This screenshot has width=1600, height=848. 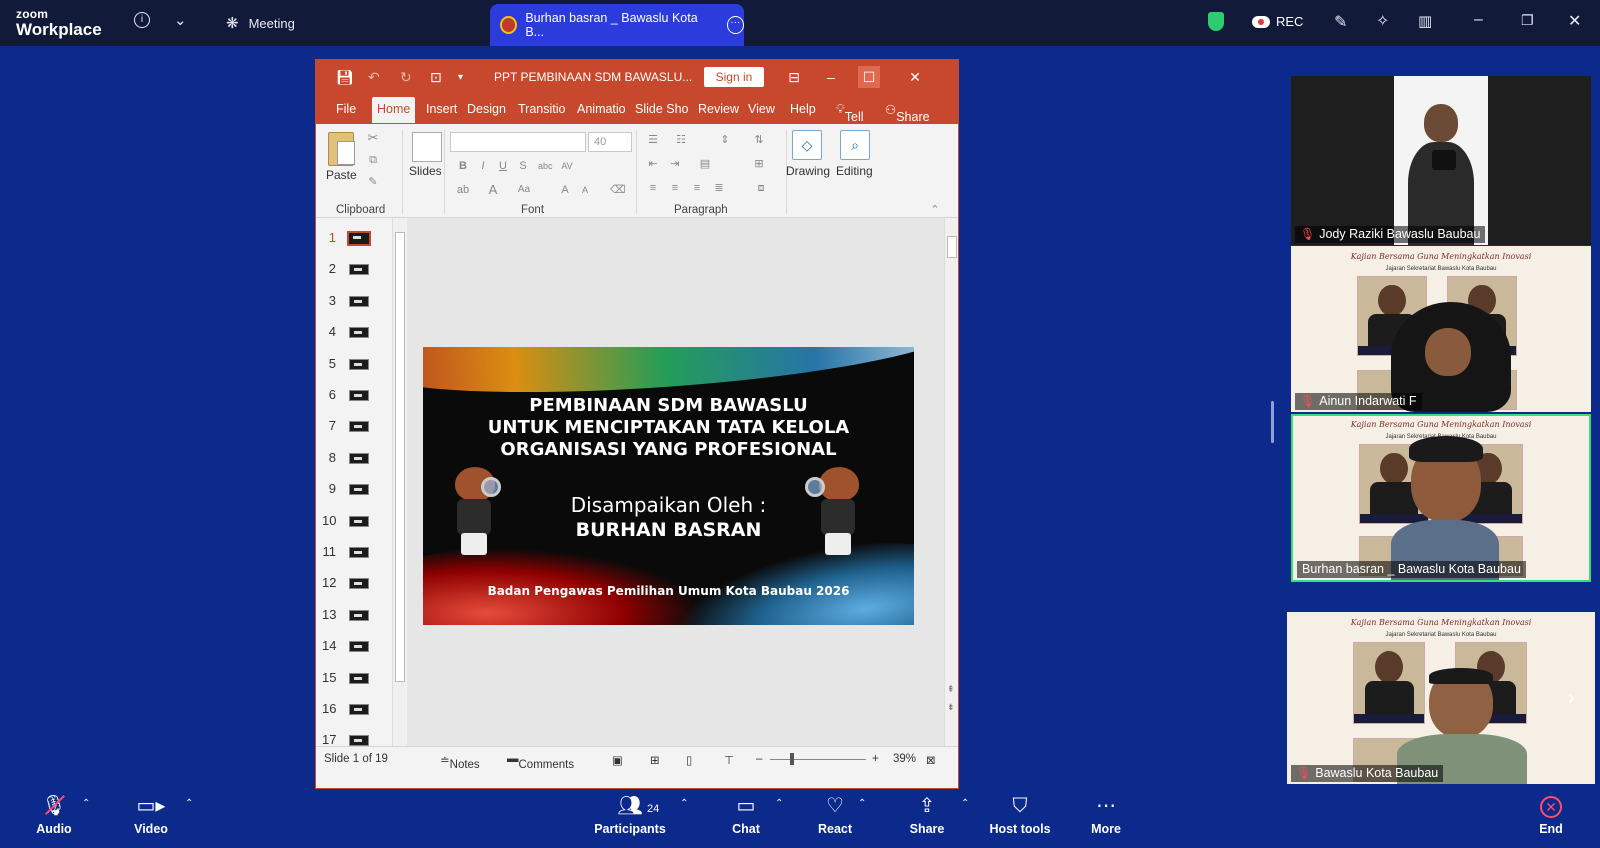 I want to click on slide-thumbnail: 8, so click(x=356, y=458).